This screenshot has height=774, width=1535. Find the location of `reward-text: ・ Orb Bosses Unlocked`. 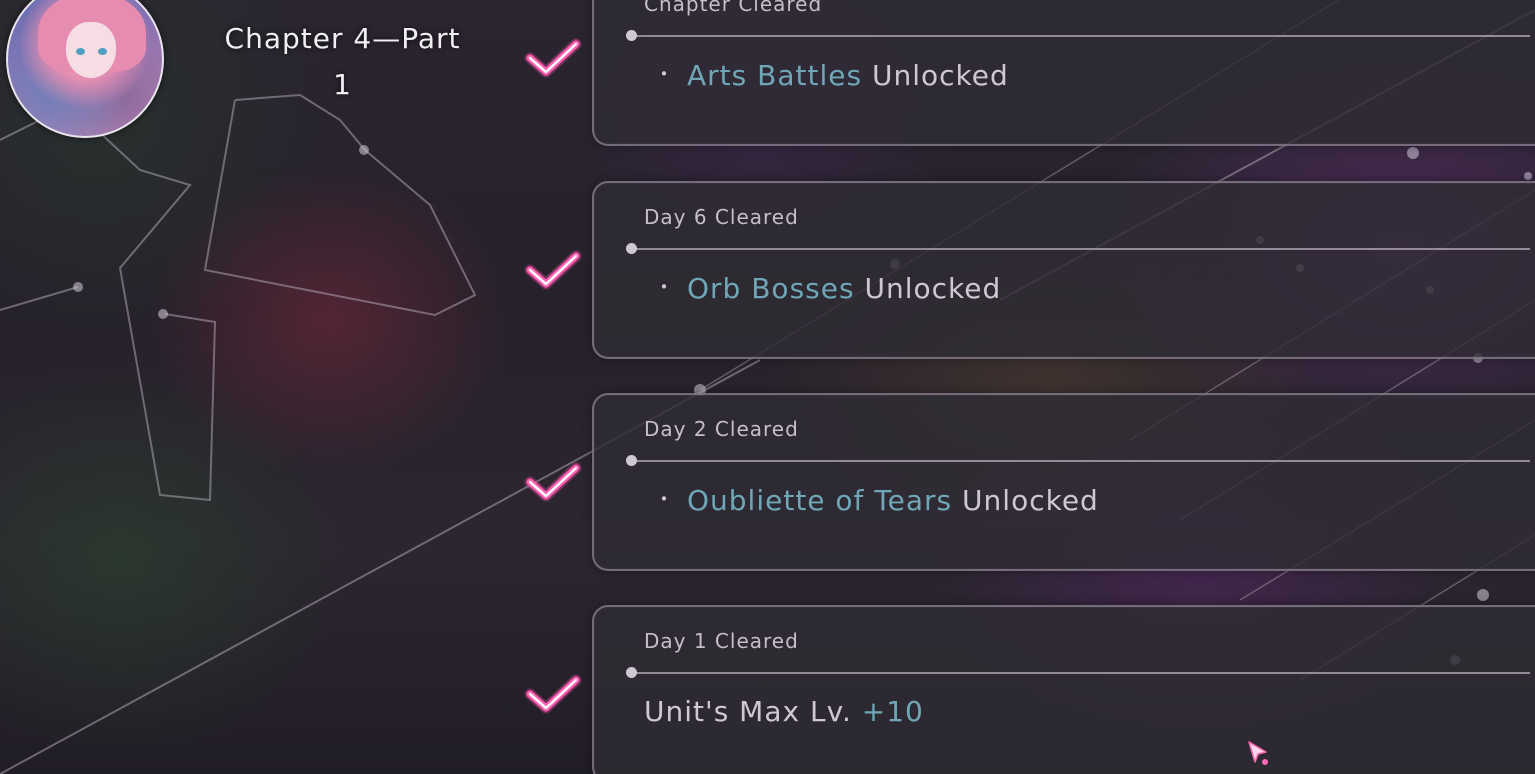

reward-text: ・ Orb Bosses Unlocked is located at coordinates (827, 288).